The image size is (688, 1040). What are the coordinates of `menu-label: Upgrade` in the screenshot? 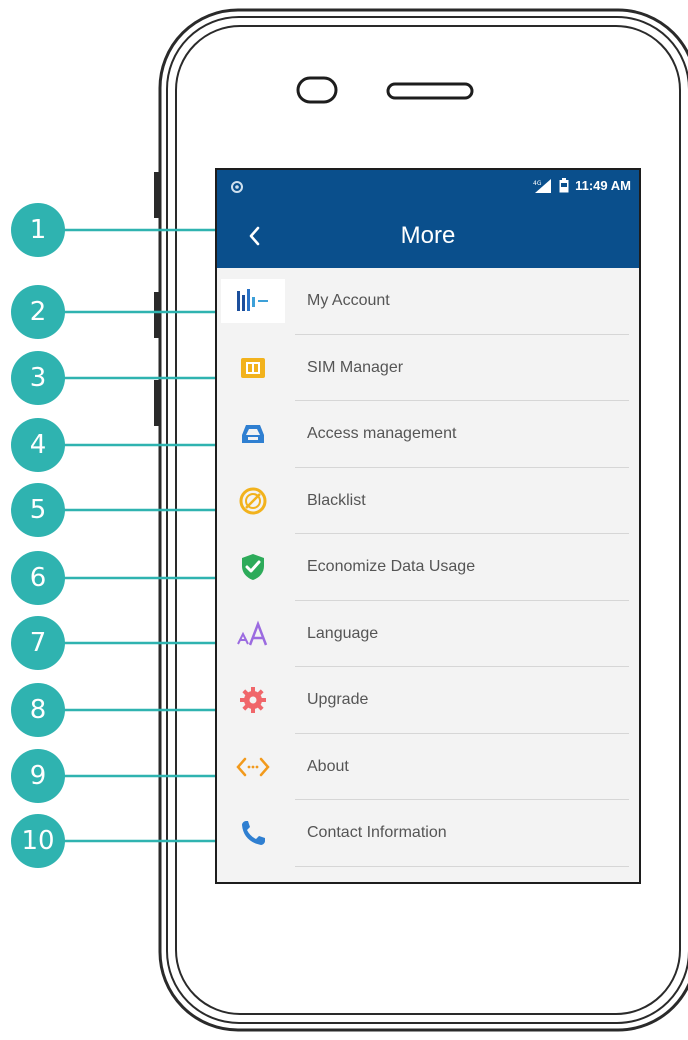 It's located at (338, 699).